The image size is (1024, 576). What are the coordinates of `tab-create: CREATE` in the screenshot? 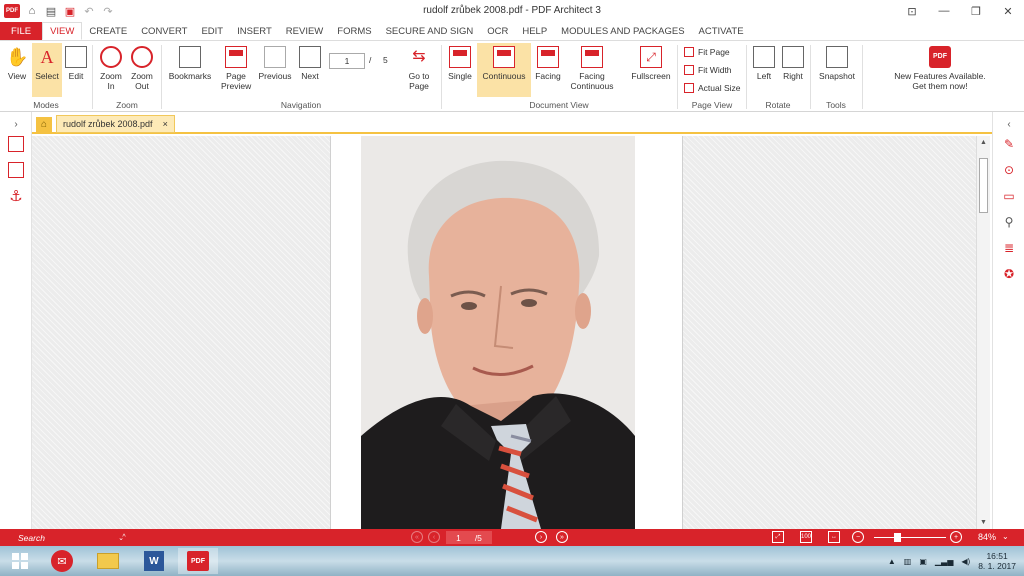 It's located at (108, 31).